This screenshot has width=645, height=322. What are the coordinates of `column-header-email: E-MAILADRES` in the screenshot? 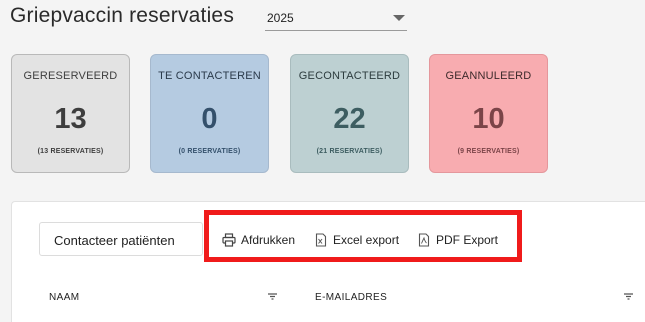 It's located at (351, 297).